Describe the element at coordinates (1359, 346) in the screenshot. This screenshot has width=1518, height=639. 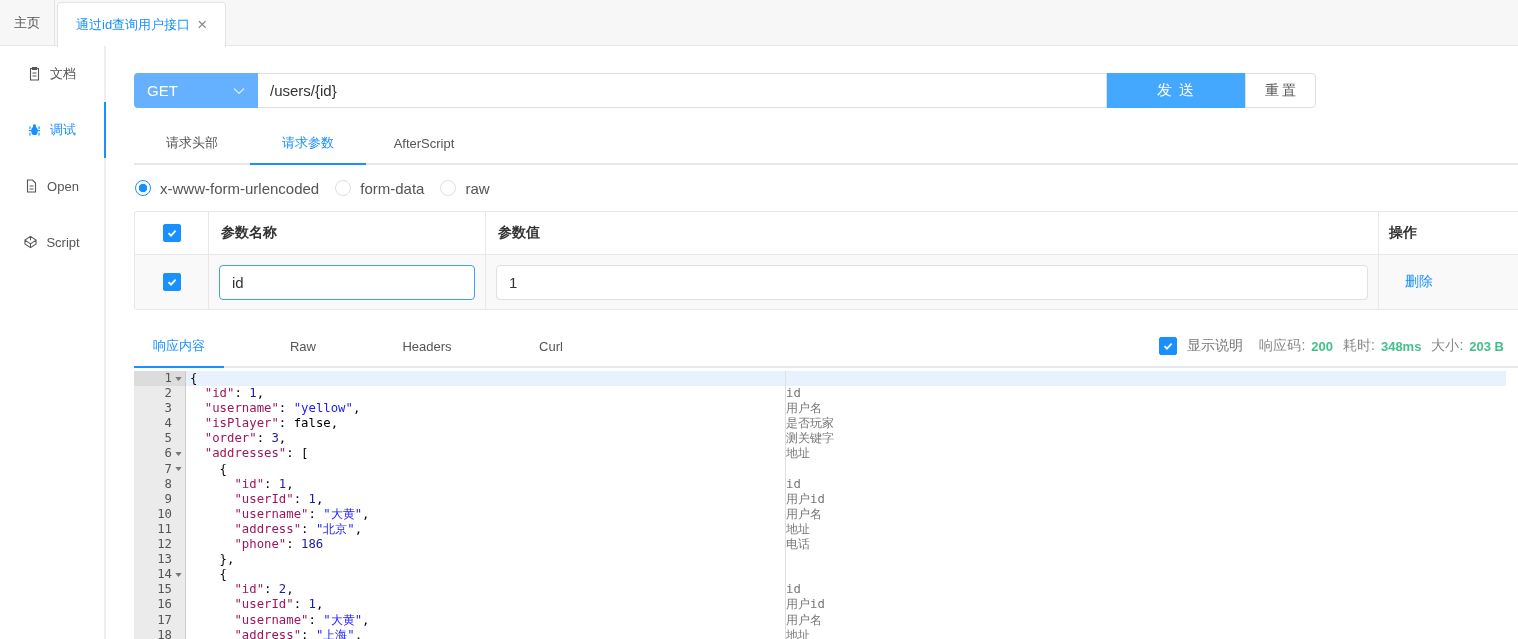
I see `stat-label: 耗时:` at that location.